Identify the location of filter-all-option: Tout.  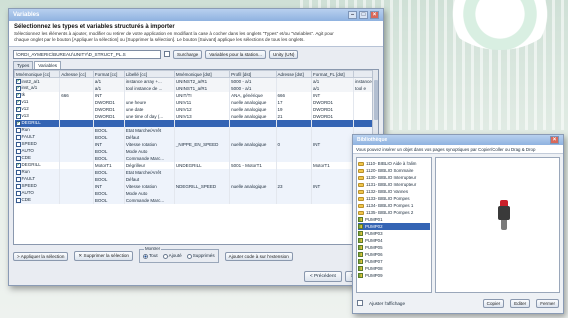
(150, 256).